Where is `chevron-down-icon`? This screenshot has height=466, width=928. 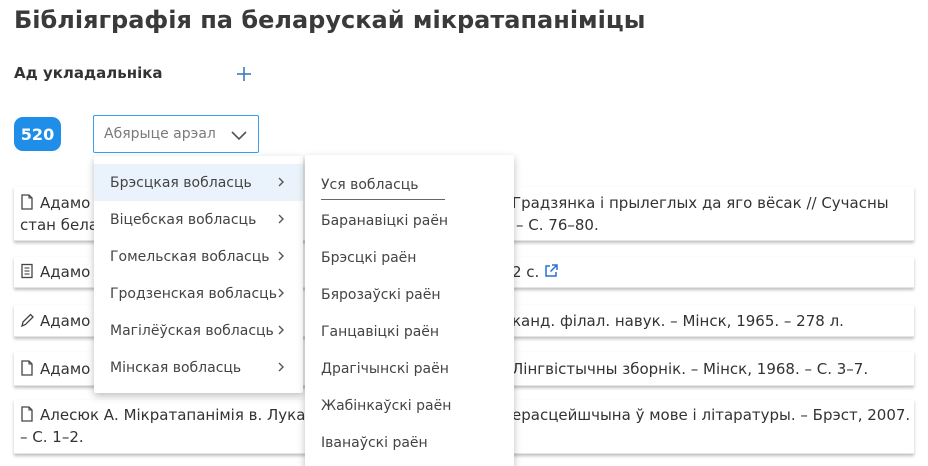
chevron-down-icon is located at coordinates (239, 136).